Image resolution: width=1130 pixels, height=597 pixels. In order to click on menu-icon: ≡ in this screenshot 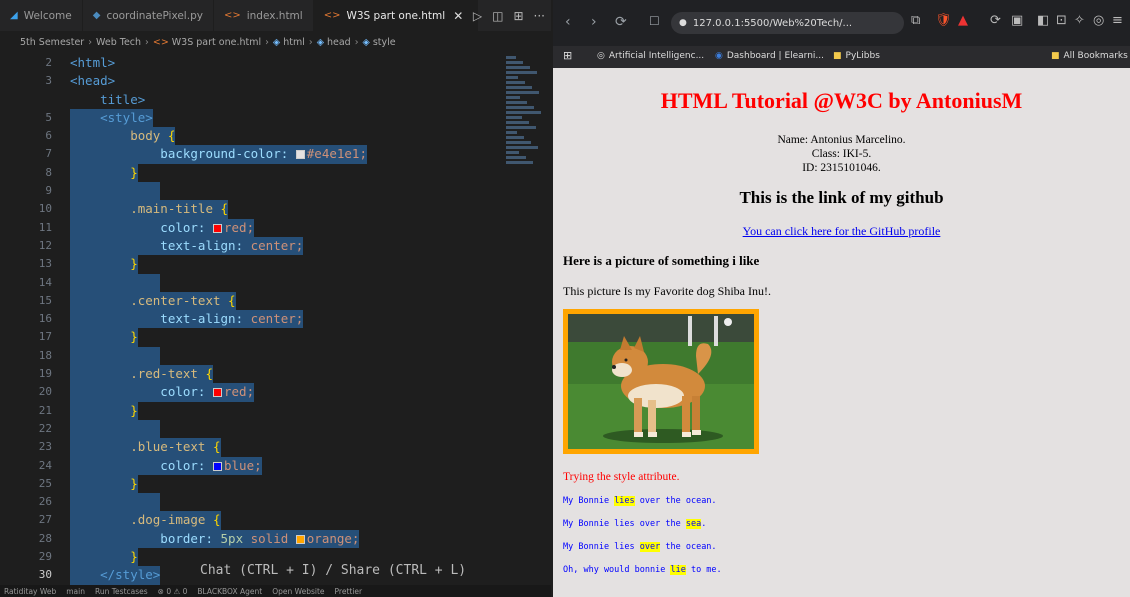, I will do `click(1117, 20)`.